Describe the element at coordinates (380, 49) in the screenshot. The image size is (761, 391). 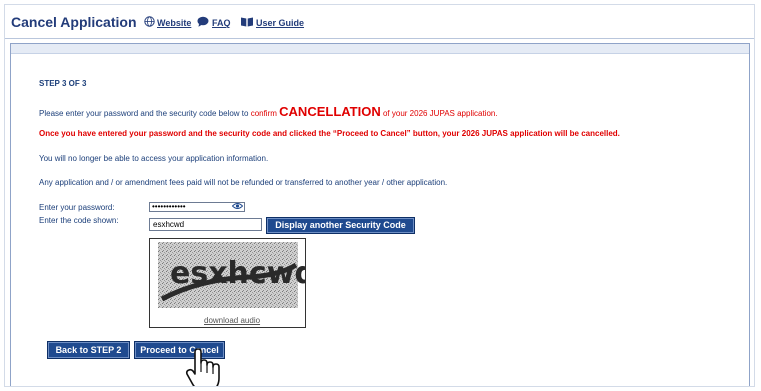
I see `panel-topbar` at that location.